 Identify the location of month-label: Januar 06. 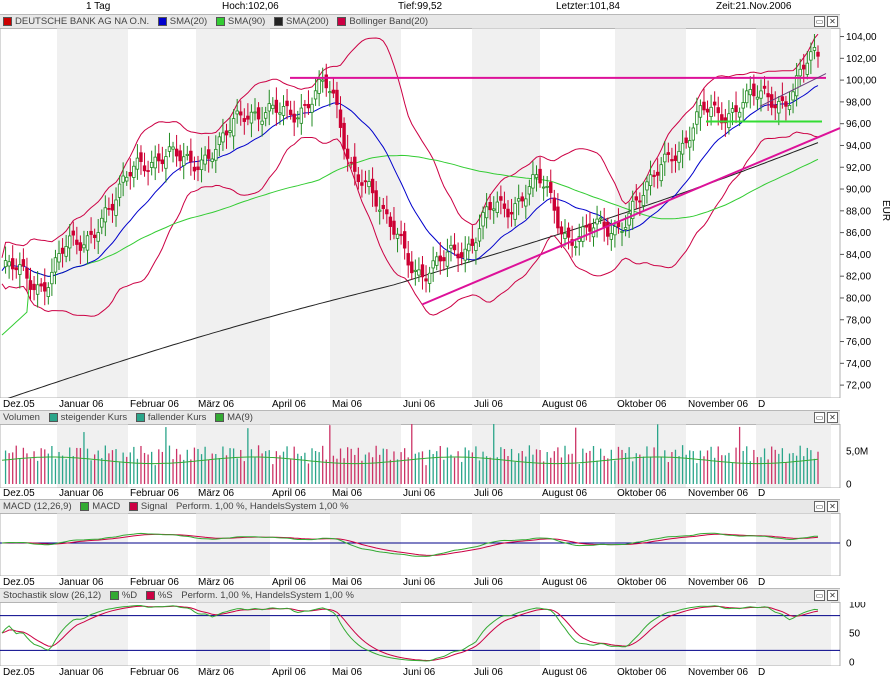
(81, 493).